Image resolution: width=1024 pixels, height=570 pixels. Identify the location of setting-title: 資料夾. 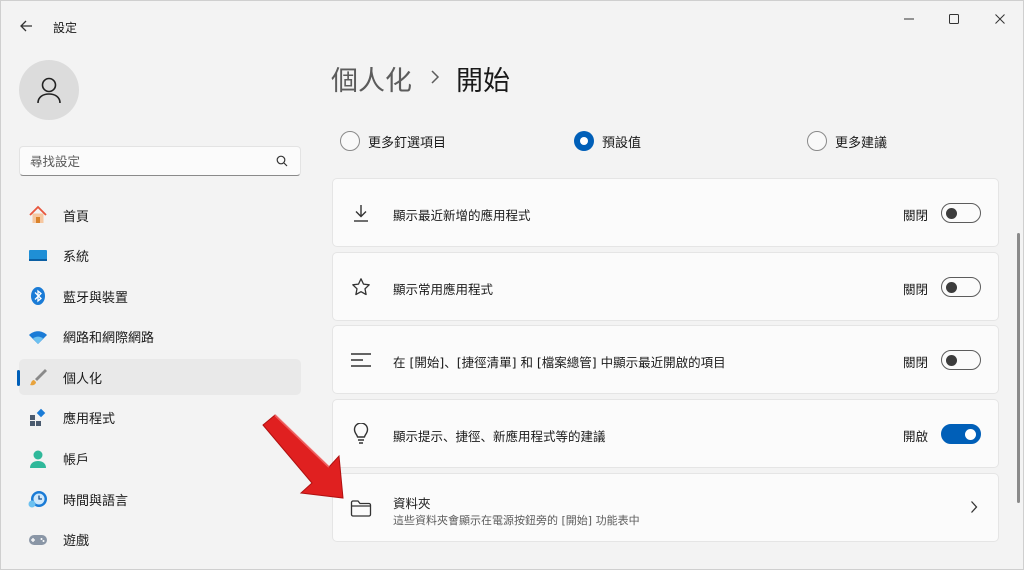
(412, 503).